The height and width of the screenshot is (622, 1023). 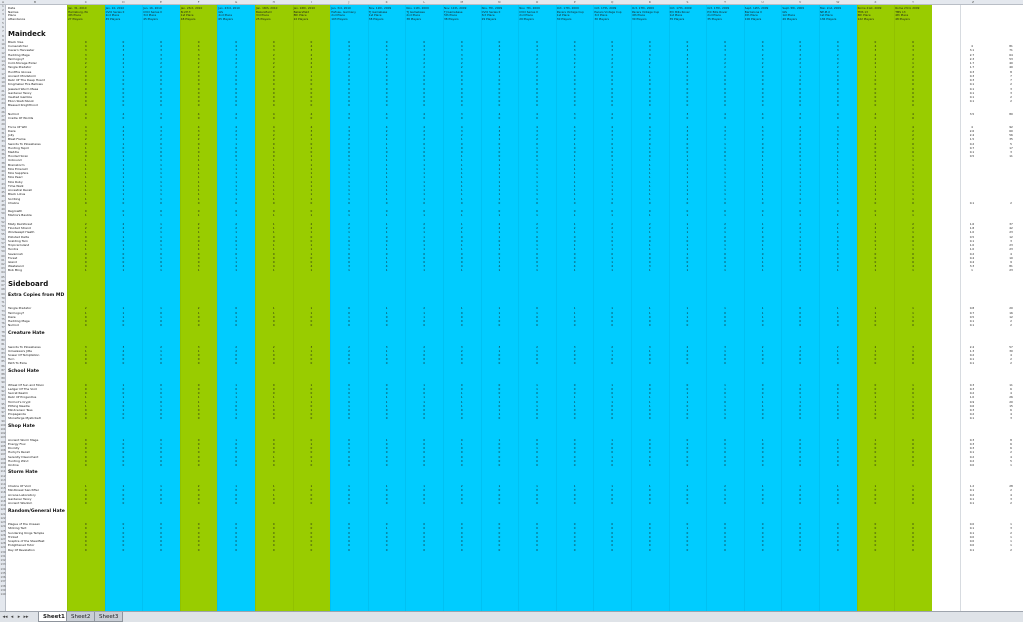 What do you see at coordinates (13, 465) in the screenshot?
I see `card-name: Ondine` at bounding box center [13, 465].